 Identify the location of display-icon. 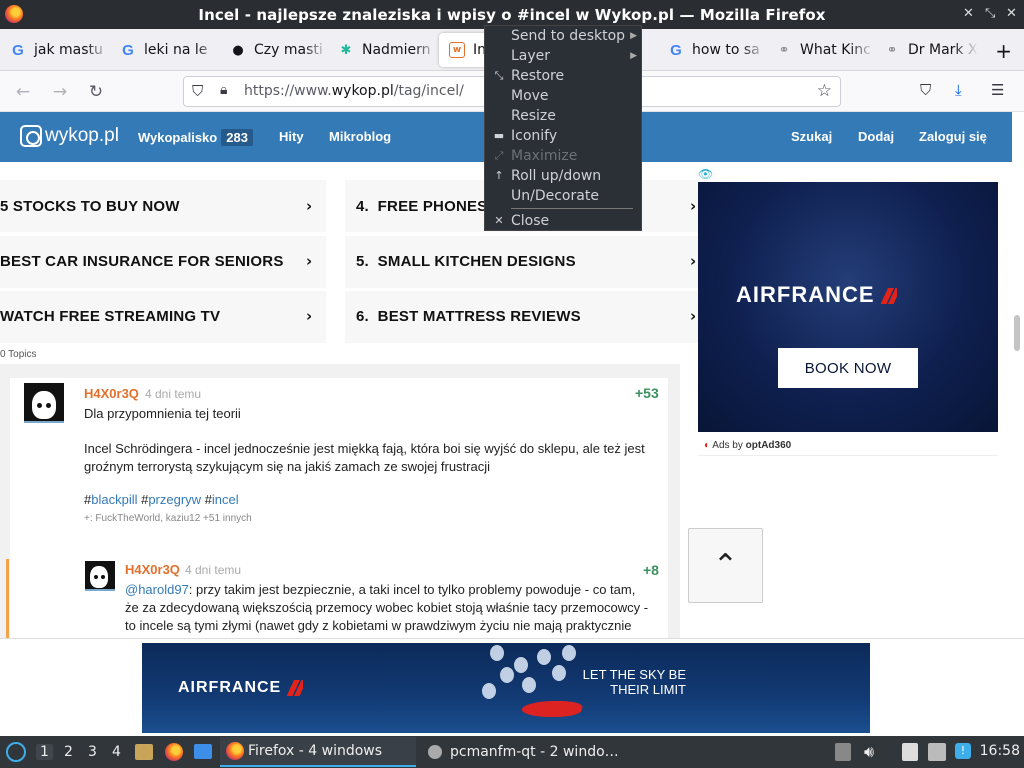
(937, 752).